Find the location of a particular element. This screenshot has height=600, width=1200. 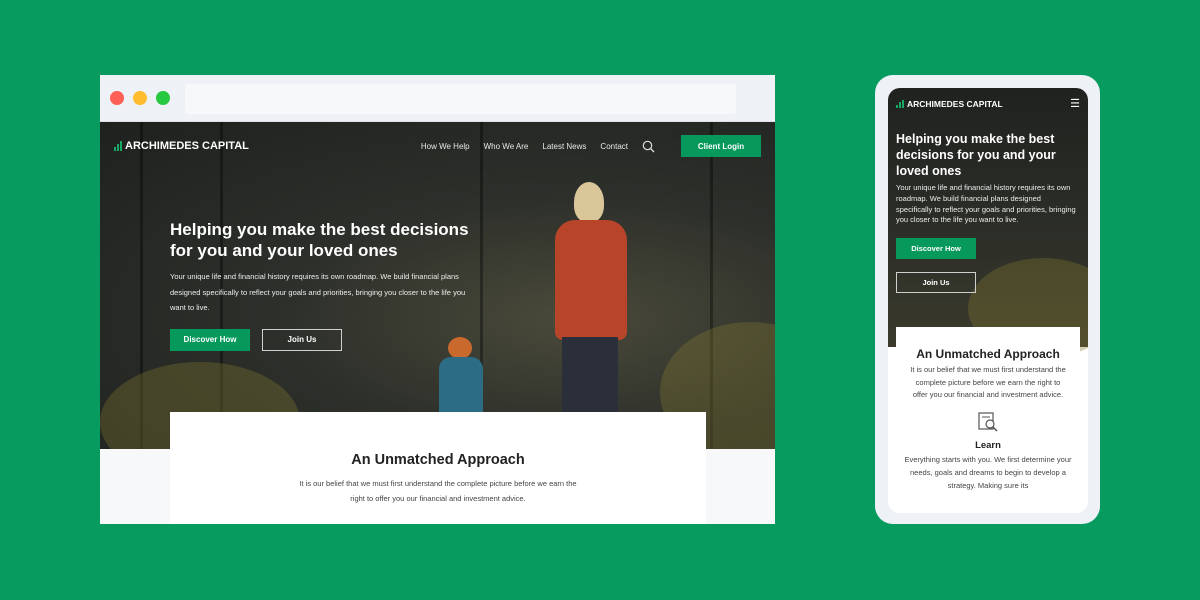

minimize-dot is located at coordinates (140, 98).